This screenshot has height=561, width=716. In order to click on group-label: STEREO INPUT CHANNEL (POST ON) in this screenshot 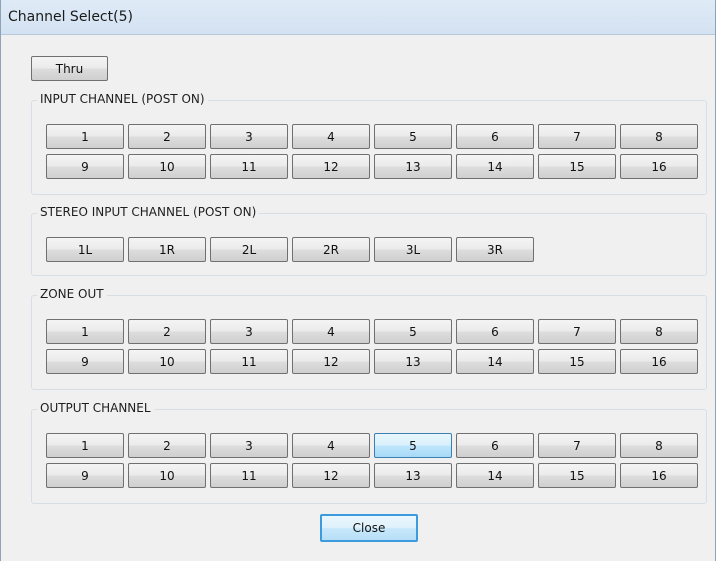, I will do `click(148, 212)`.